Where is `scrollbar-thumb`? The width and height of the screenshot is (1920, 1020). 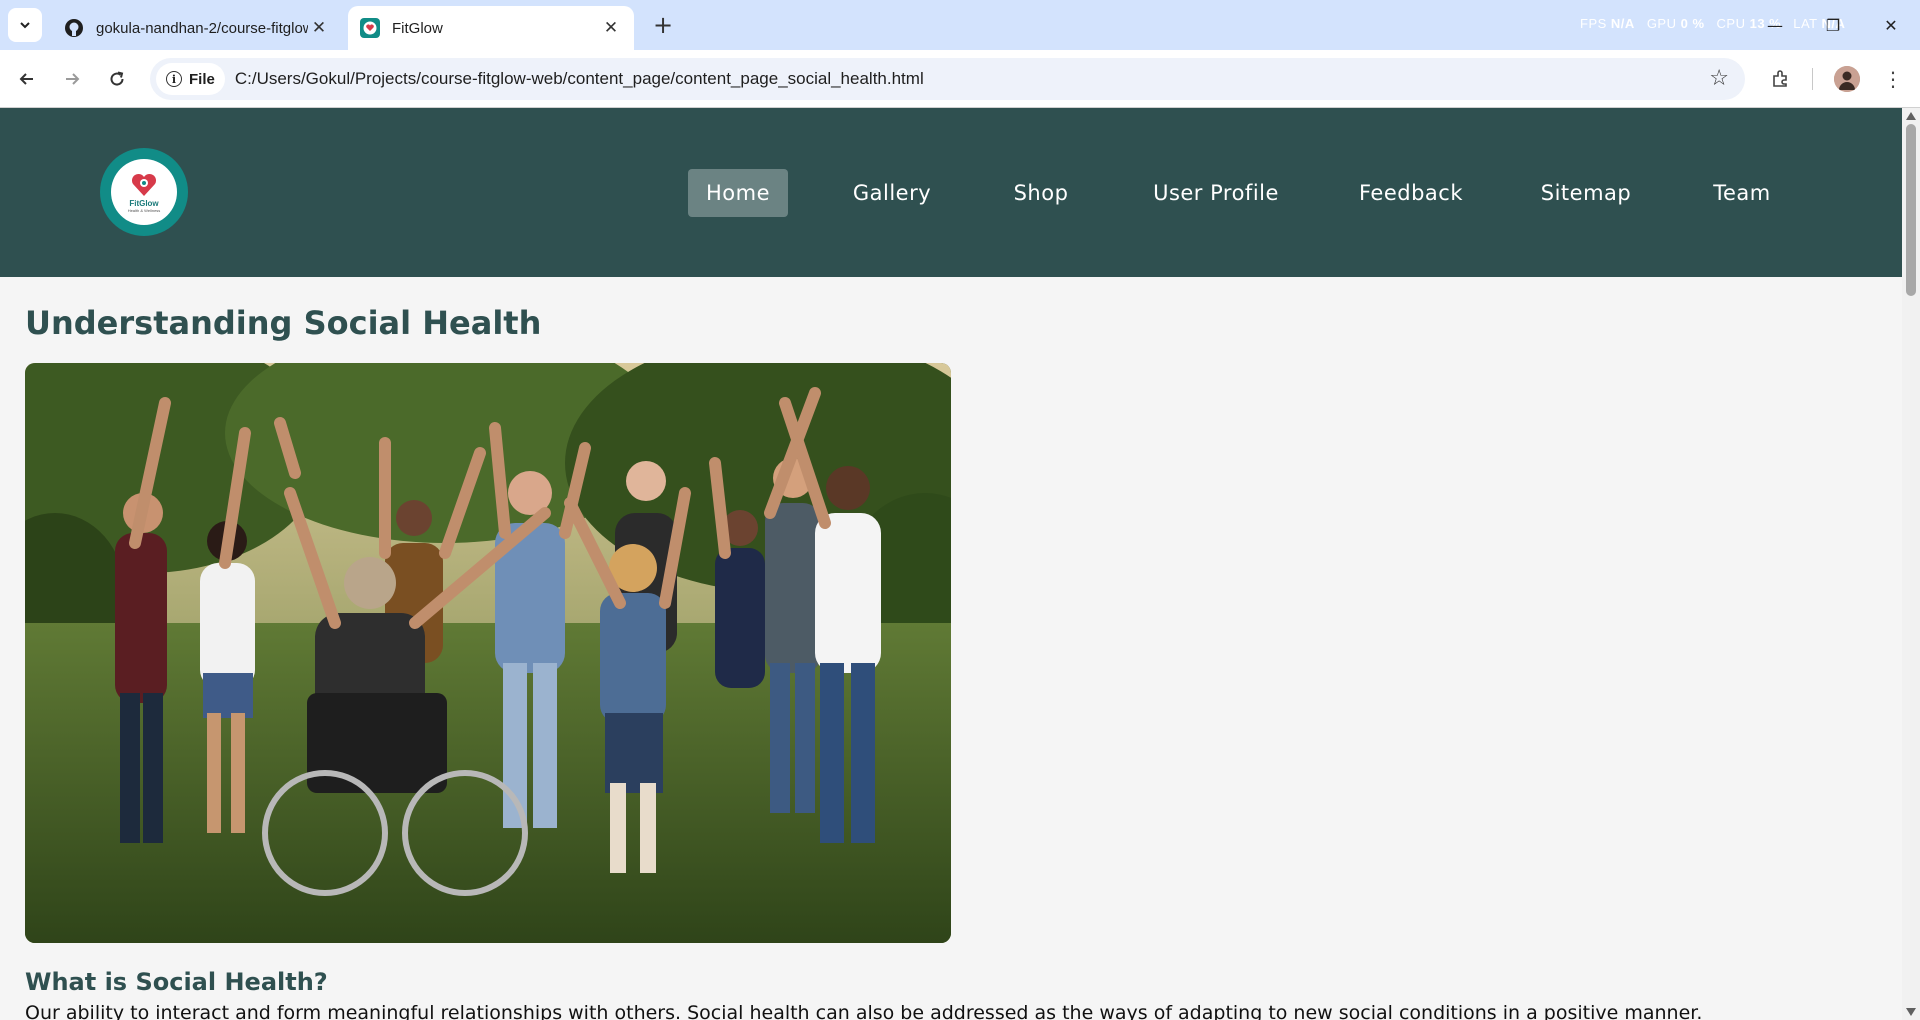 scrollbar-thumb is located at coordinates (1911, 210).